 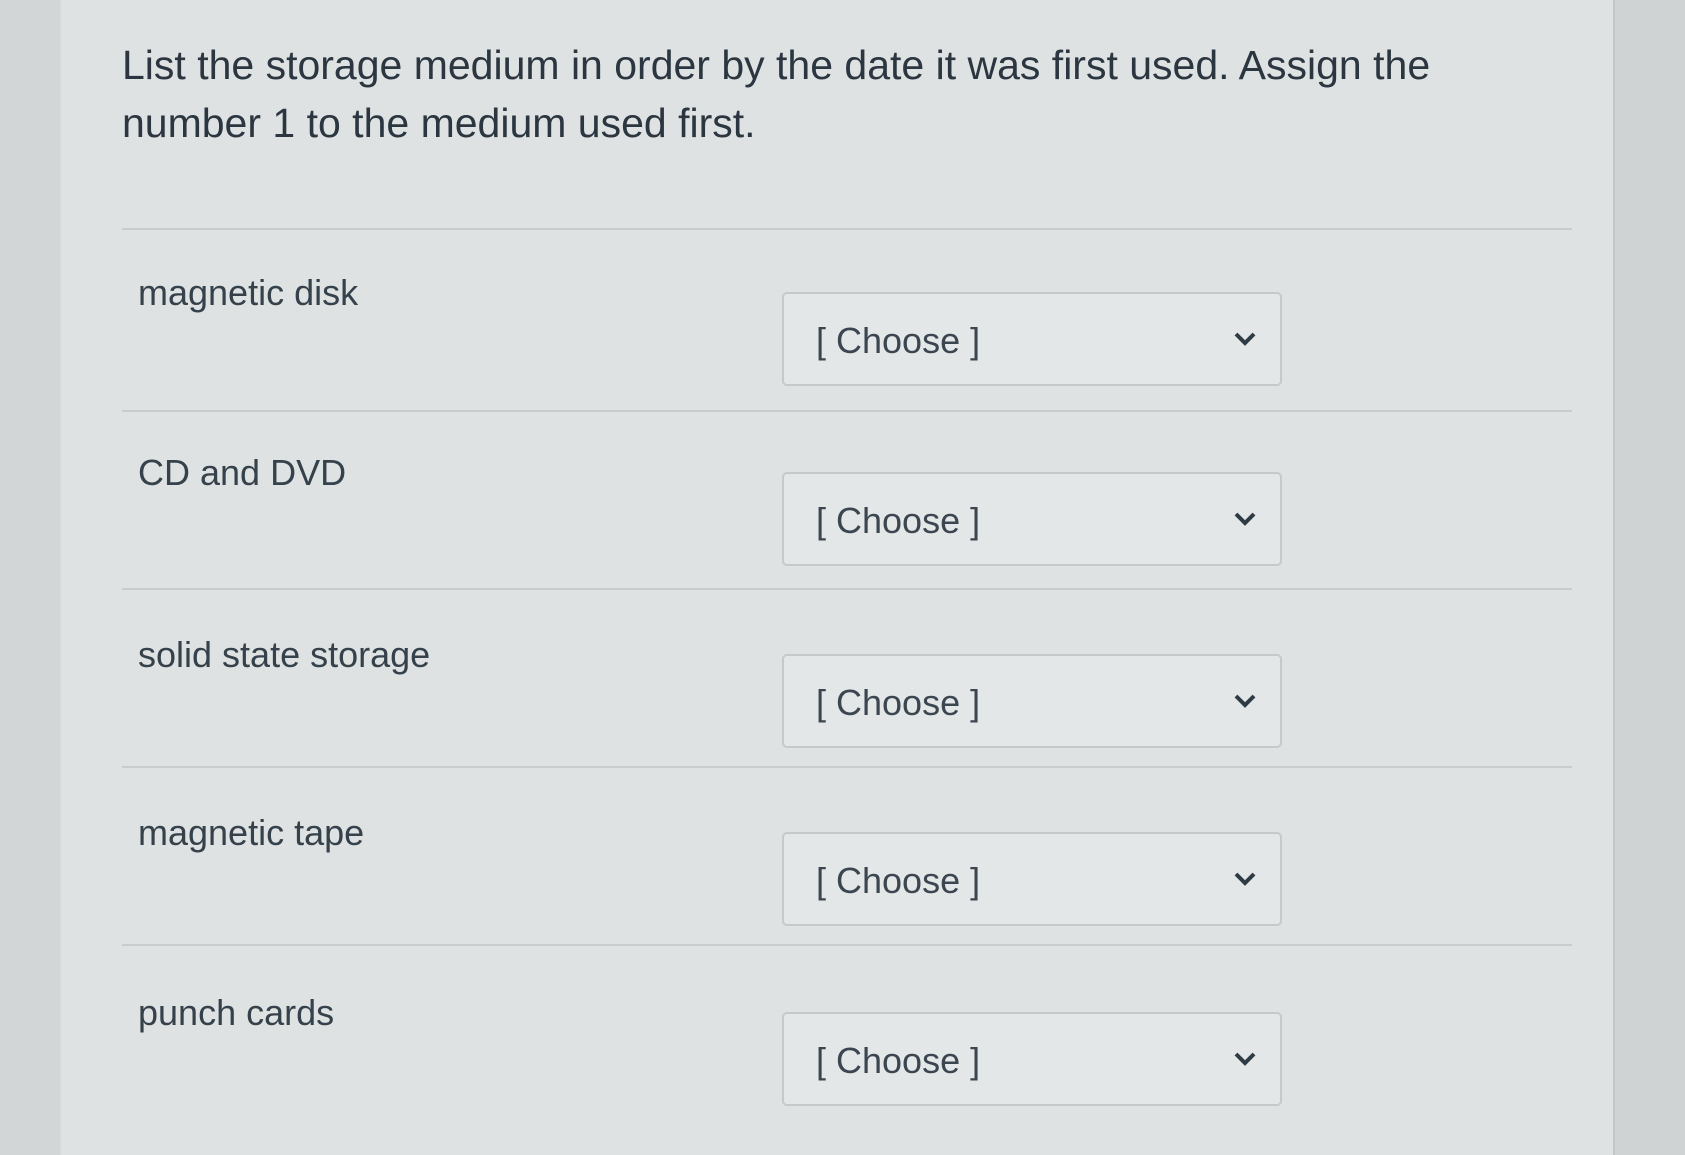 I want to click on right-page-margin, so click(x=1649, y=577).